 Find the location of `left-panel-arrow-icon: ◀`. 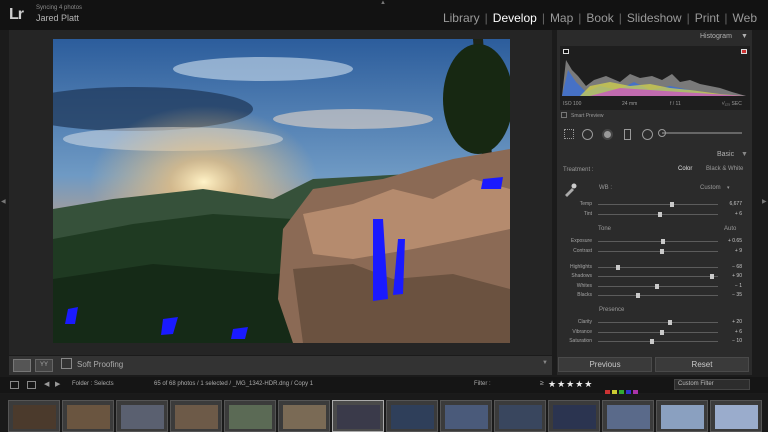

left-panel-arrow-icon: ◀ is located at coordinates (3, 201).